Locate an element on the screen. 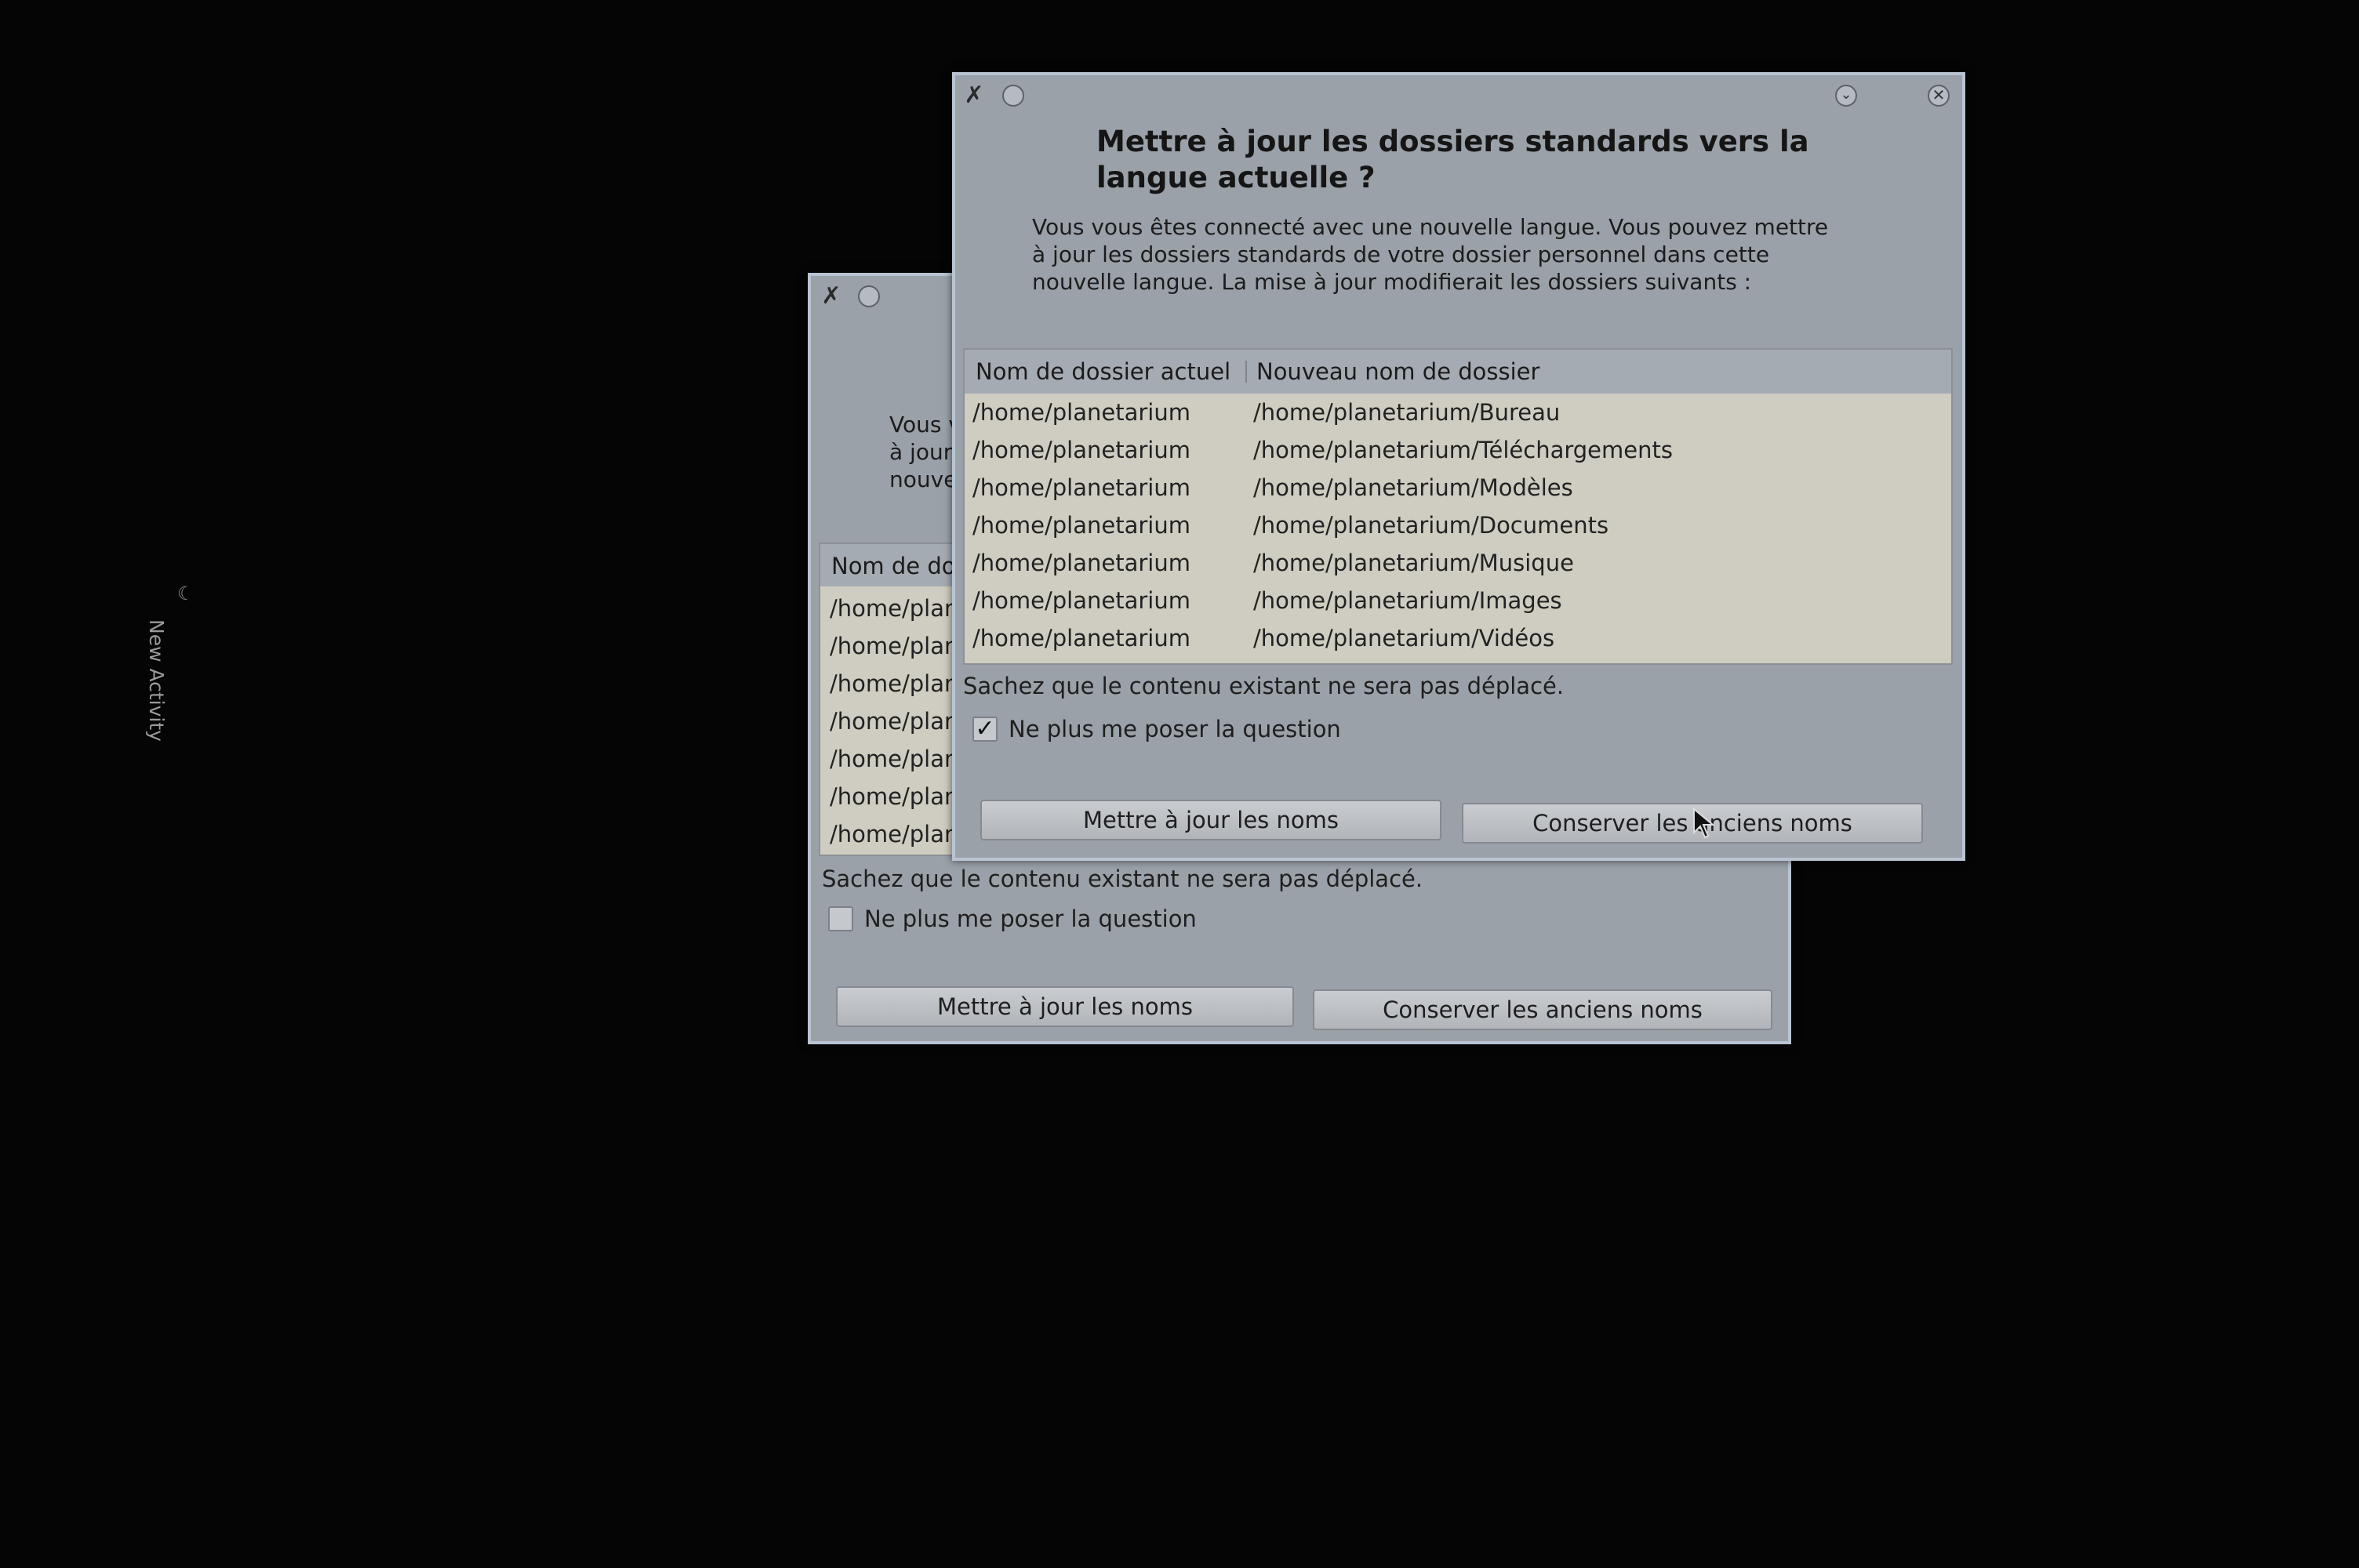  minimize-button: ⌄ is located at coordinates (1846, 96).